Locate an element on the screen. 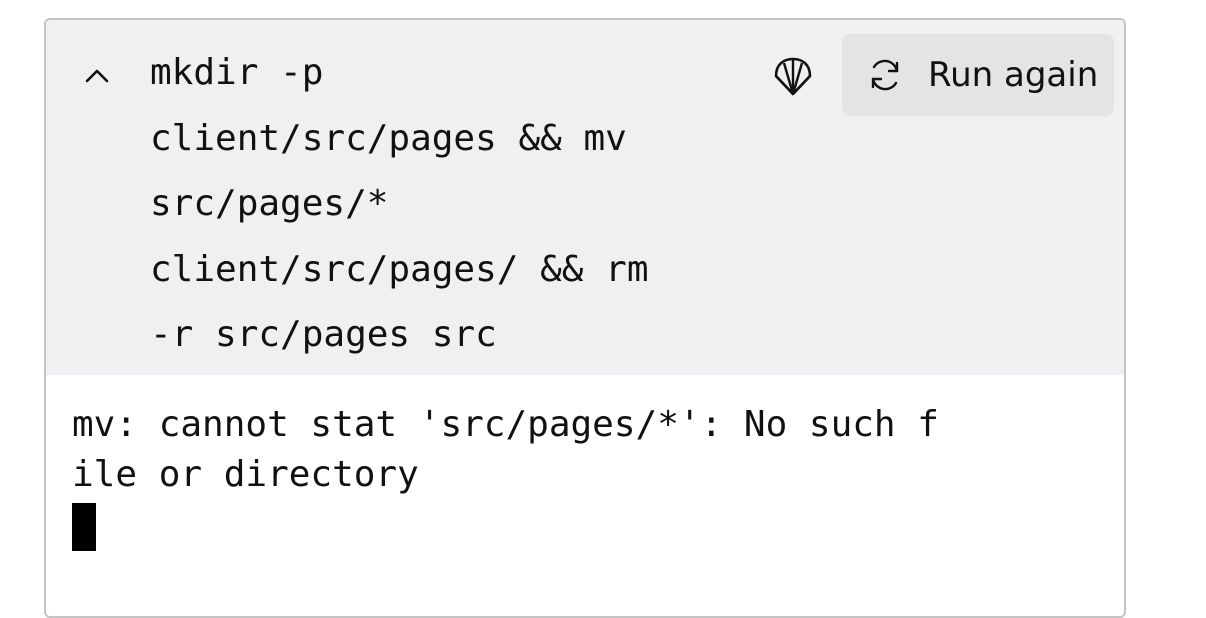 This screenshot has width=1206, height=618. shell-icon is located at coordinates (793, 77).